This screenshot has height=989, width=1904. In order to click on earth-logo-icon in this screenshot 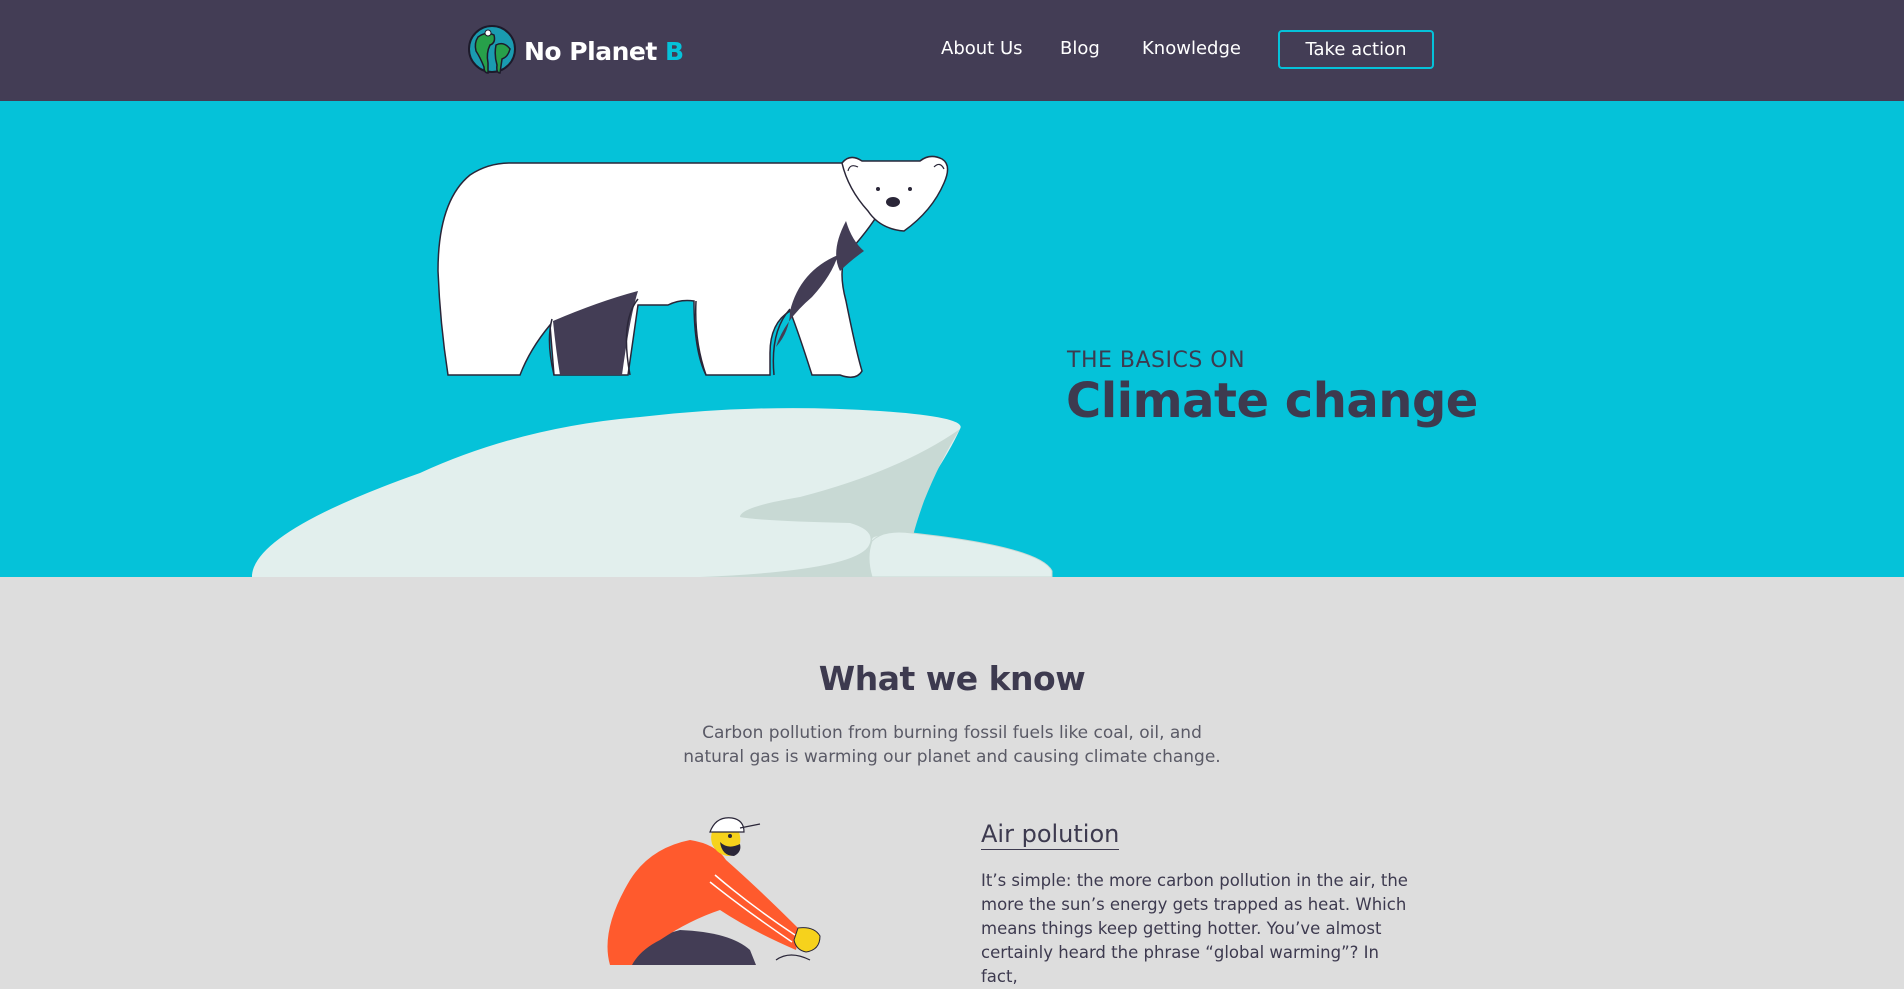, I will do `click(492, 49)`.